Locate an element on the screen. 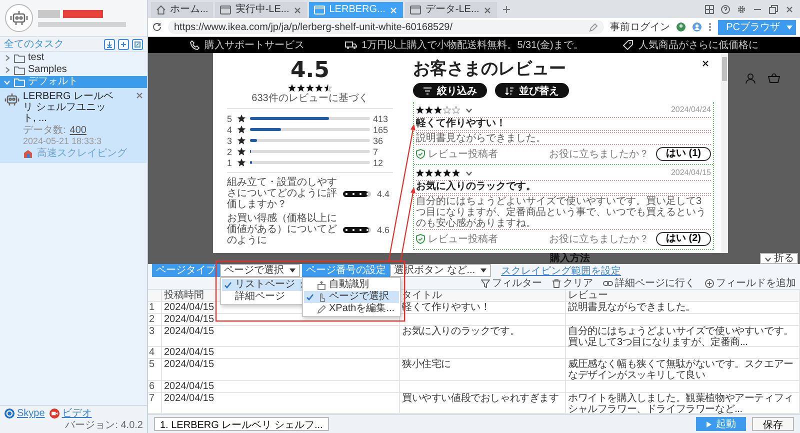 Image resolution: width=800 pixels, height=433 pixels. export-icon is located at coordinates (137, 44).